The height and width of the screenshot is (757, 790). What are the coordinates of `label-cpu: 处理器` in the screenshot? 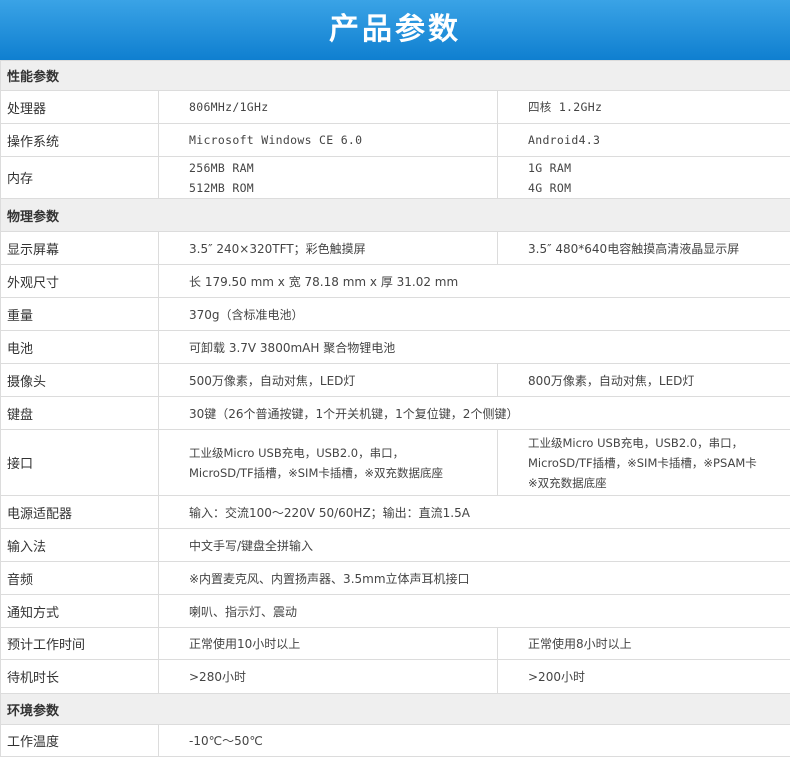 It's located at (80, 107).